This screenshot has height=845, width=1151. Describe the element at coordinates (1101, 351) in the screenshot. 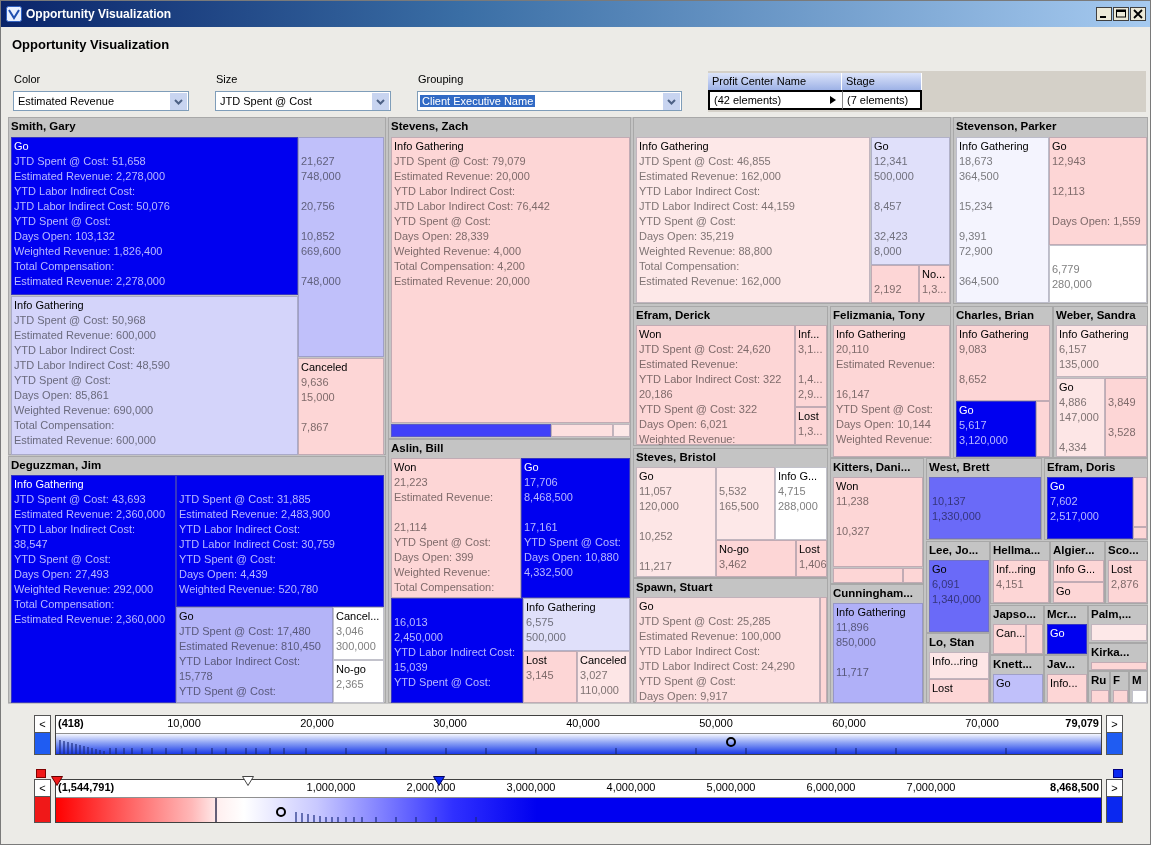

I see `treemap-tile: Info Gathering 6,157 135,000` at that location.